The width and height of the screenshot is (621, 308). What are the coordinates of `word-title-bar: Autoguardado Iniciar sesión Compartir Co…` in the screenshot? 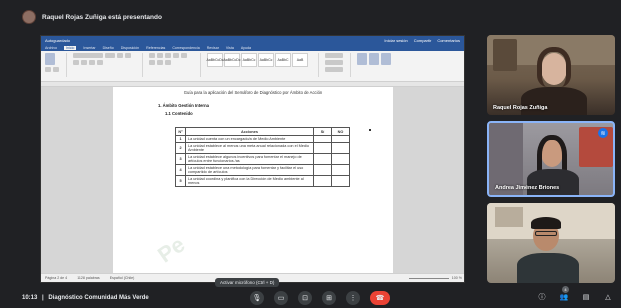 It's located at (252, 40).